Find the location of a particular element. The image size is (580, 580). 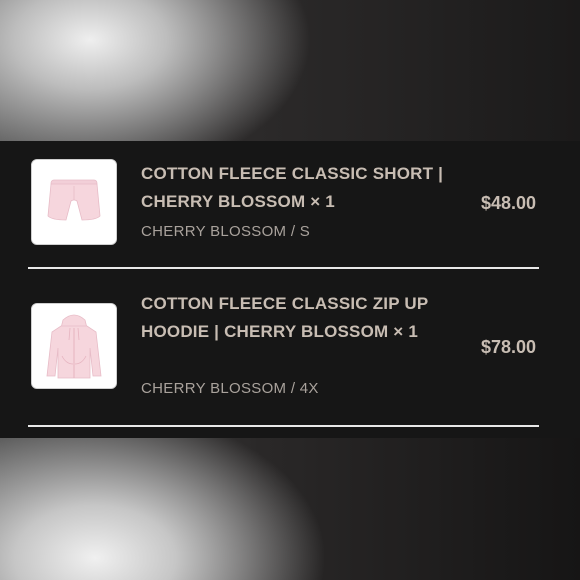

product-price: $48.00 is located at coordinates (508, 203).